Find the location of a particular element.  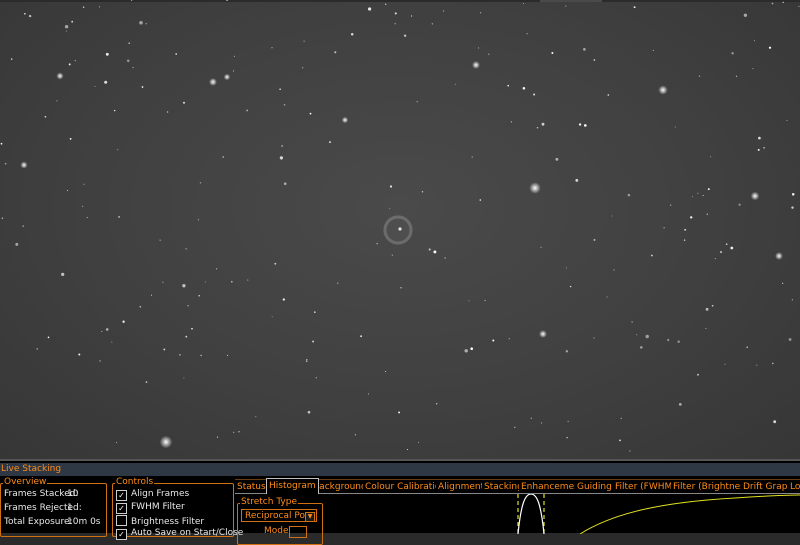

fwhm-filter-checkbox: ✓ FWHM Filter is located at coordinates (150, 508).